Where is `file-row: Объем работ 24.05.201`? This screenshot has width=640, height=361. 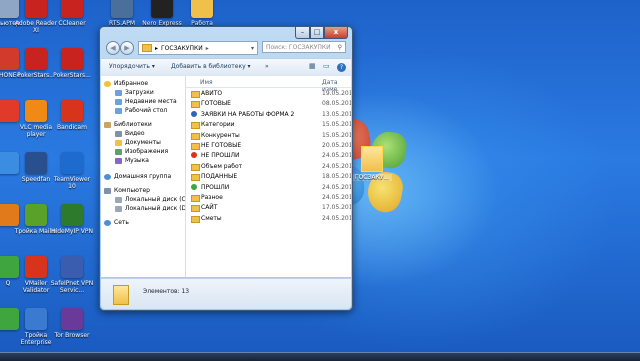 file-row: Объем работ 24.05.201 is located at coordinates (268, 166).